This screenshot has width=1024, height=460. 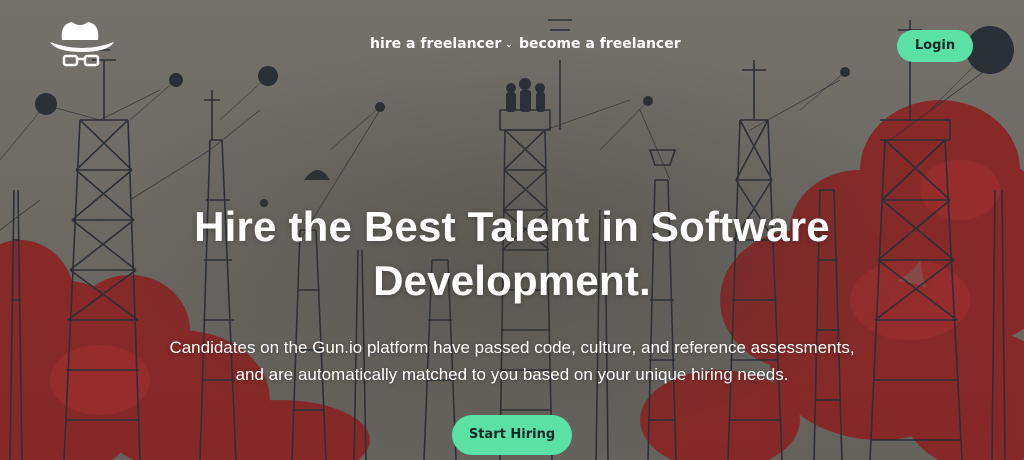 What do you see at coordinates (436, 44) in the screenshot?
I see `nav-hire-freelancer-label: hire a freelancer` at bounding box center [436, 44].